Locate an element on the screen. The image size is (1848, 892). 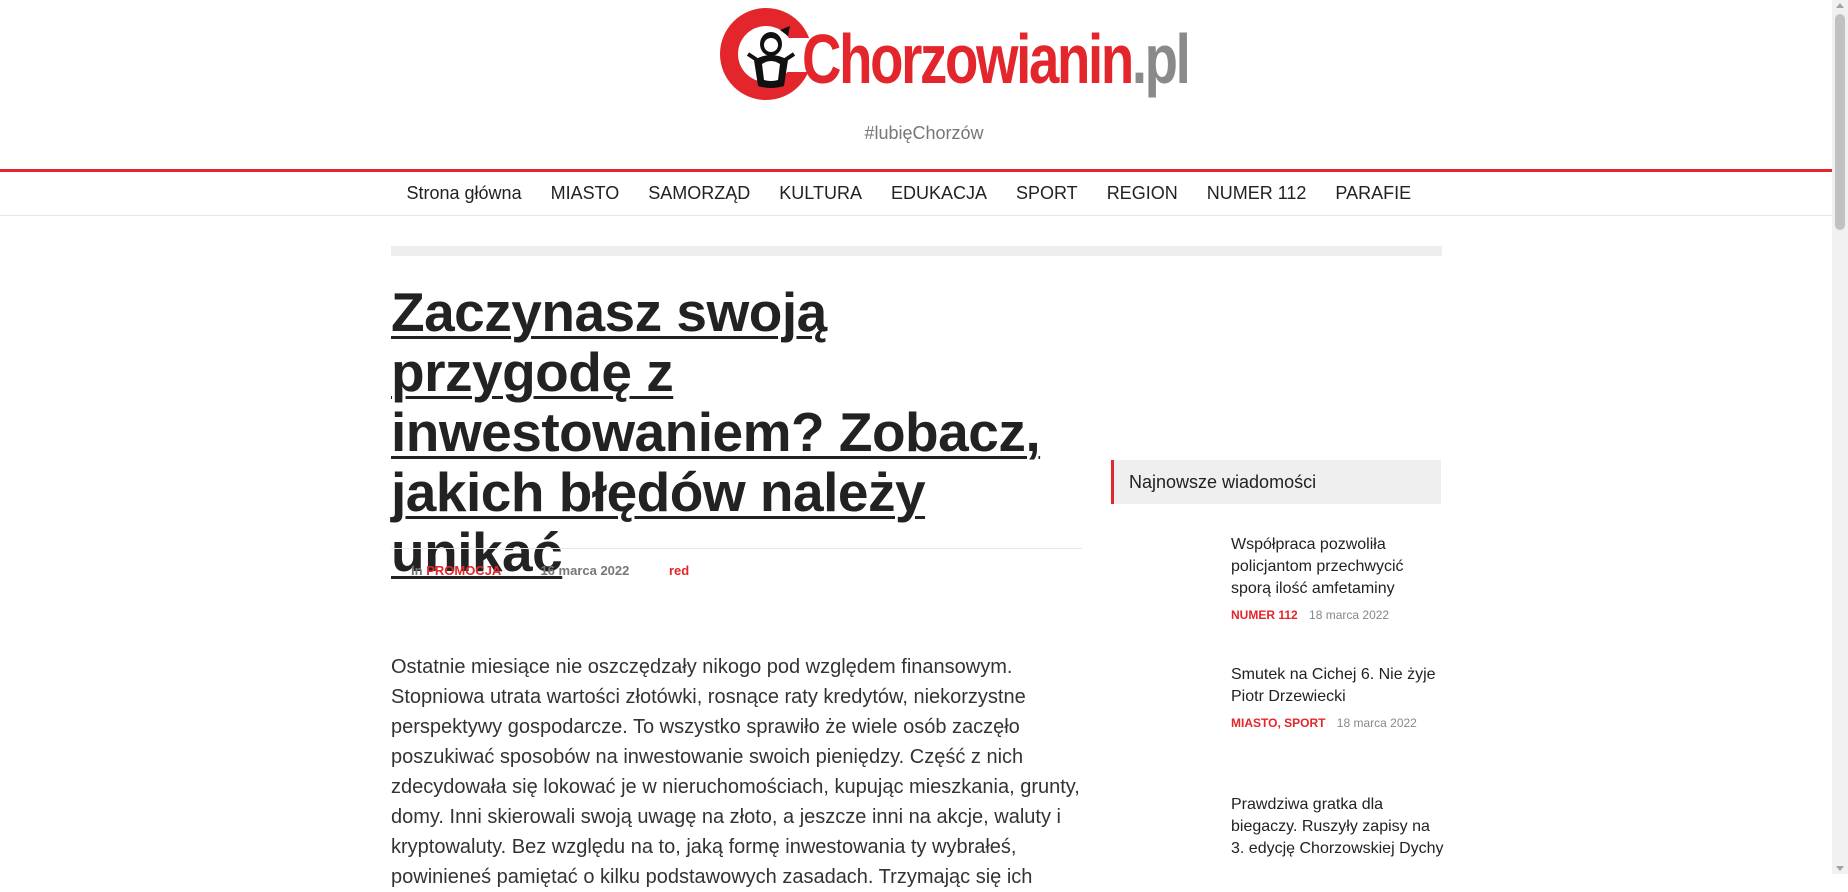
site-tagline: #lubięChorzów is located at coordinates (924, 133).